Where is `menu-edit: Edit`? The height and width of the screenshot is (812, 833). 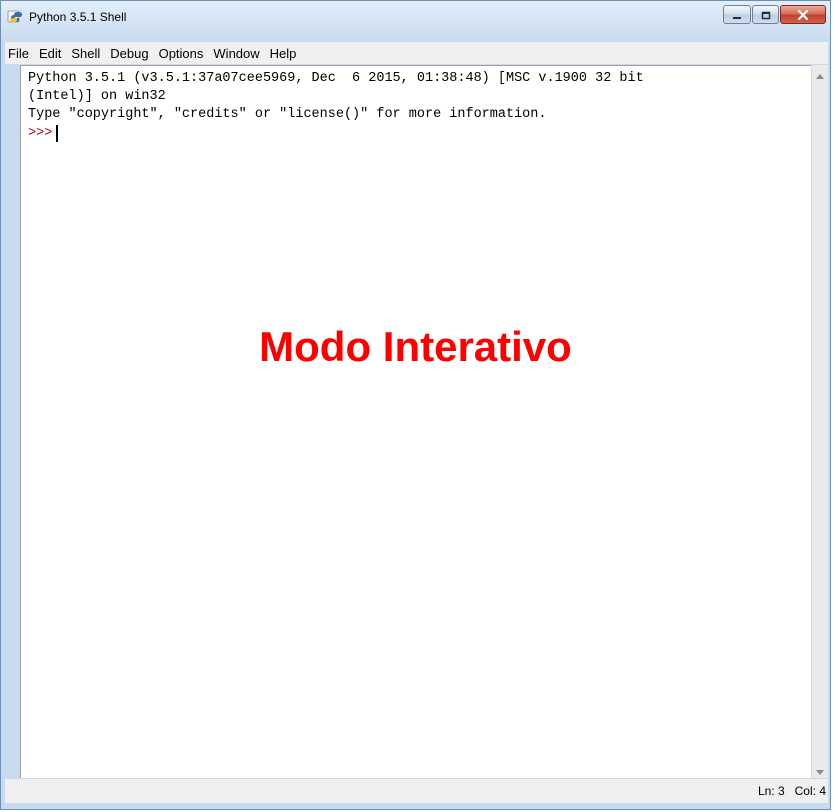 menu-edit: Edit is located at coordinates (50, 53).